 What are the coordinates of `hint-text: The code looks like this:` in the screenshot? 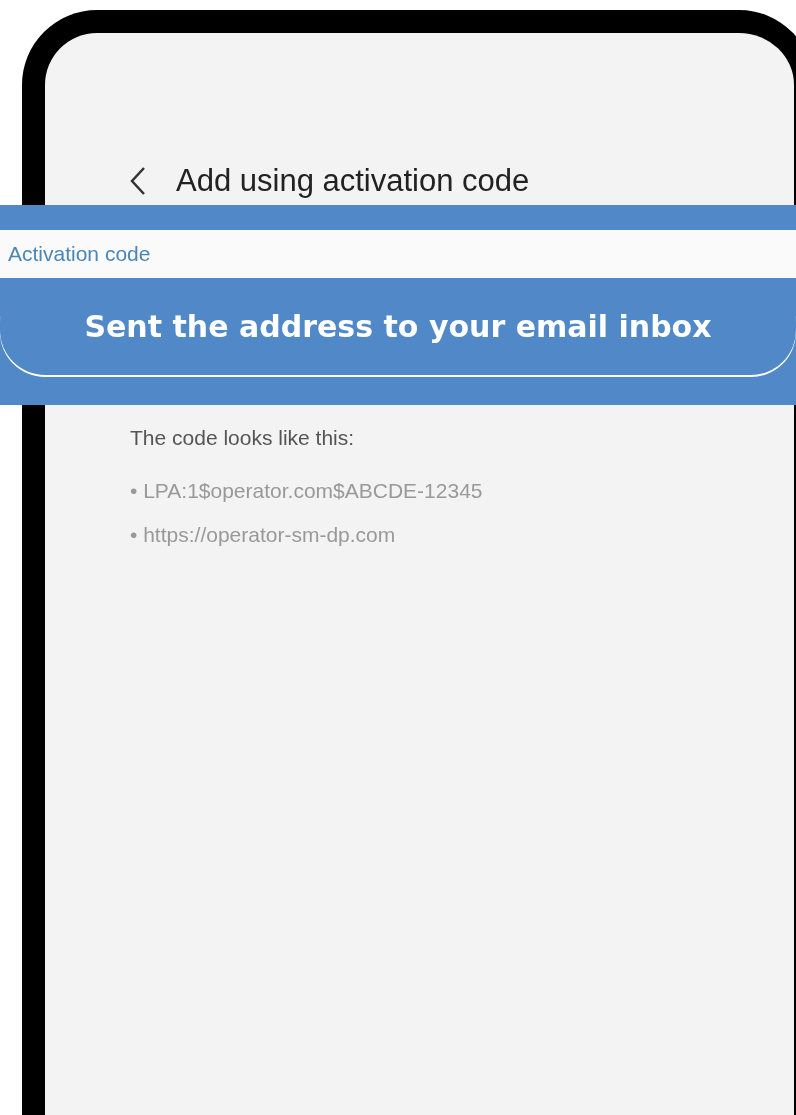 It's located at (243, 437).